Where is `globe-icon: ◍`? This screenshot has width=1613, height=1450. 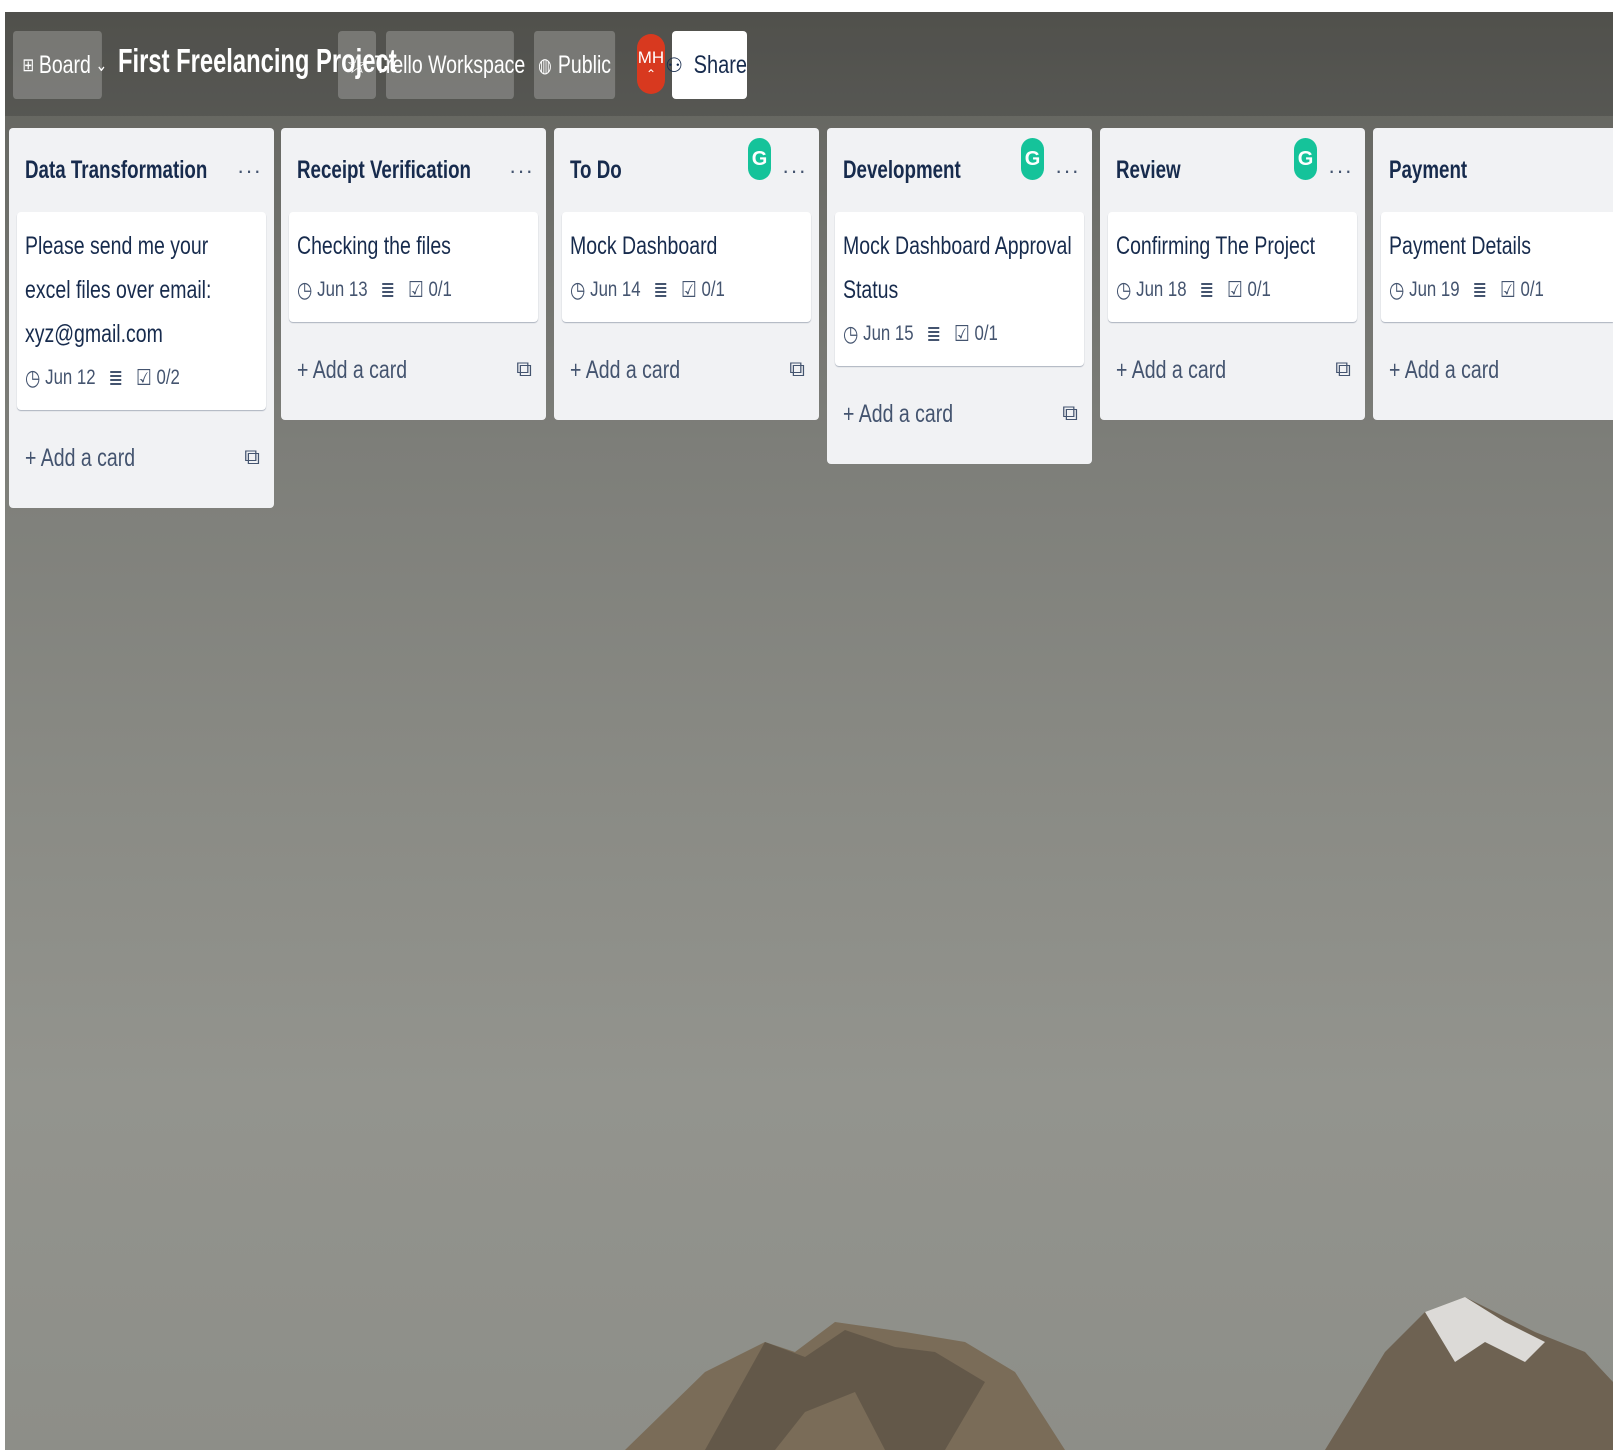
globe-icon: ◍ is located at coordinates (545, 65).